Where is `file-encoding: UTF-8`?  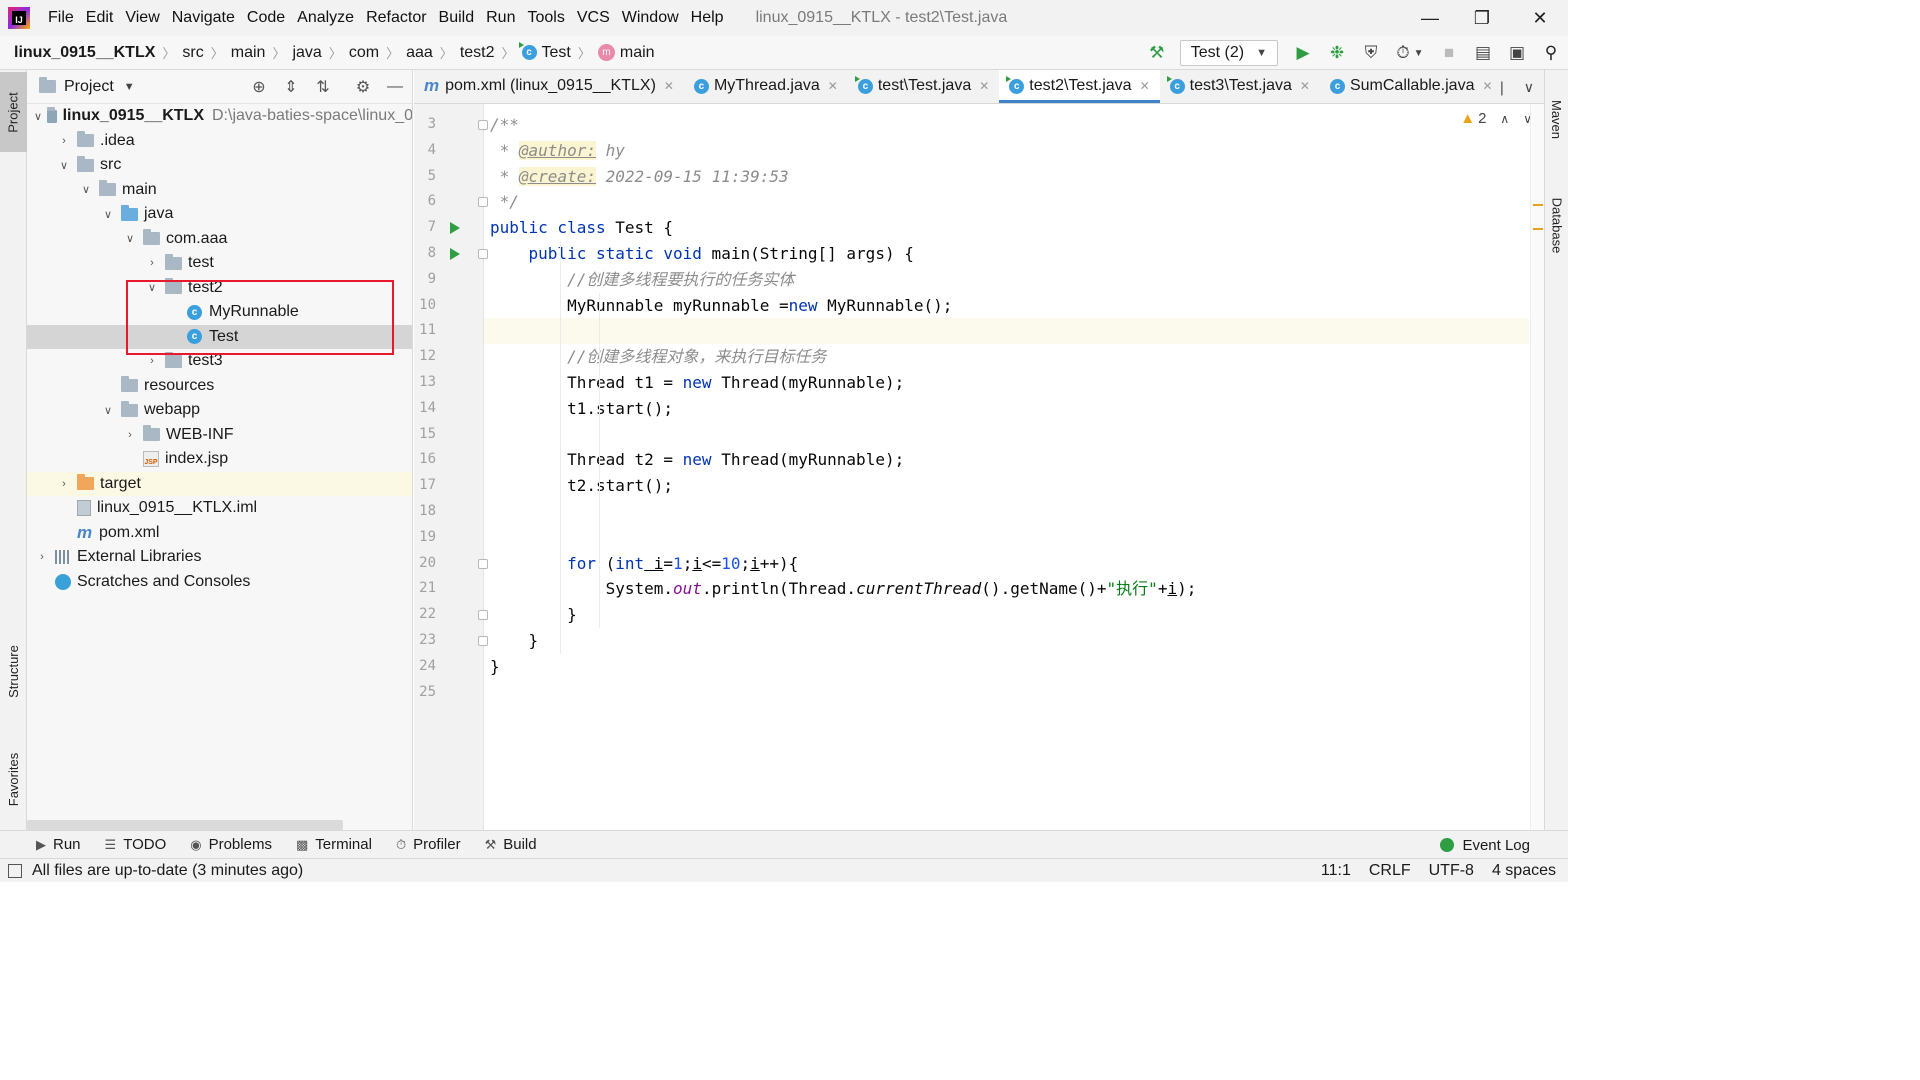
file-encoding: UTF-8 is located at coordinates (1451, 871).